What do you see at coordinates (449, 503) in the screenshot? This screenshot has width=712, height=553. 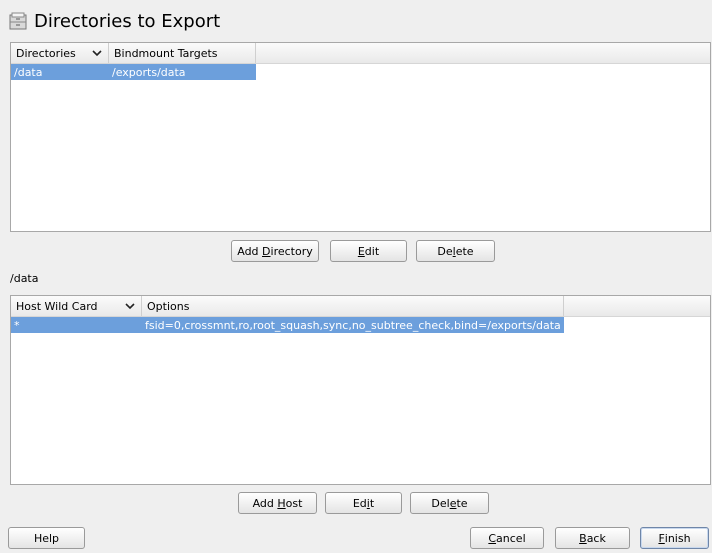 I see `delete-host-button: Del e te` at bounding box center [449, 503].